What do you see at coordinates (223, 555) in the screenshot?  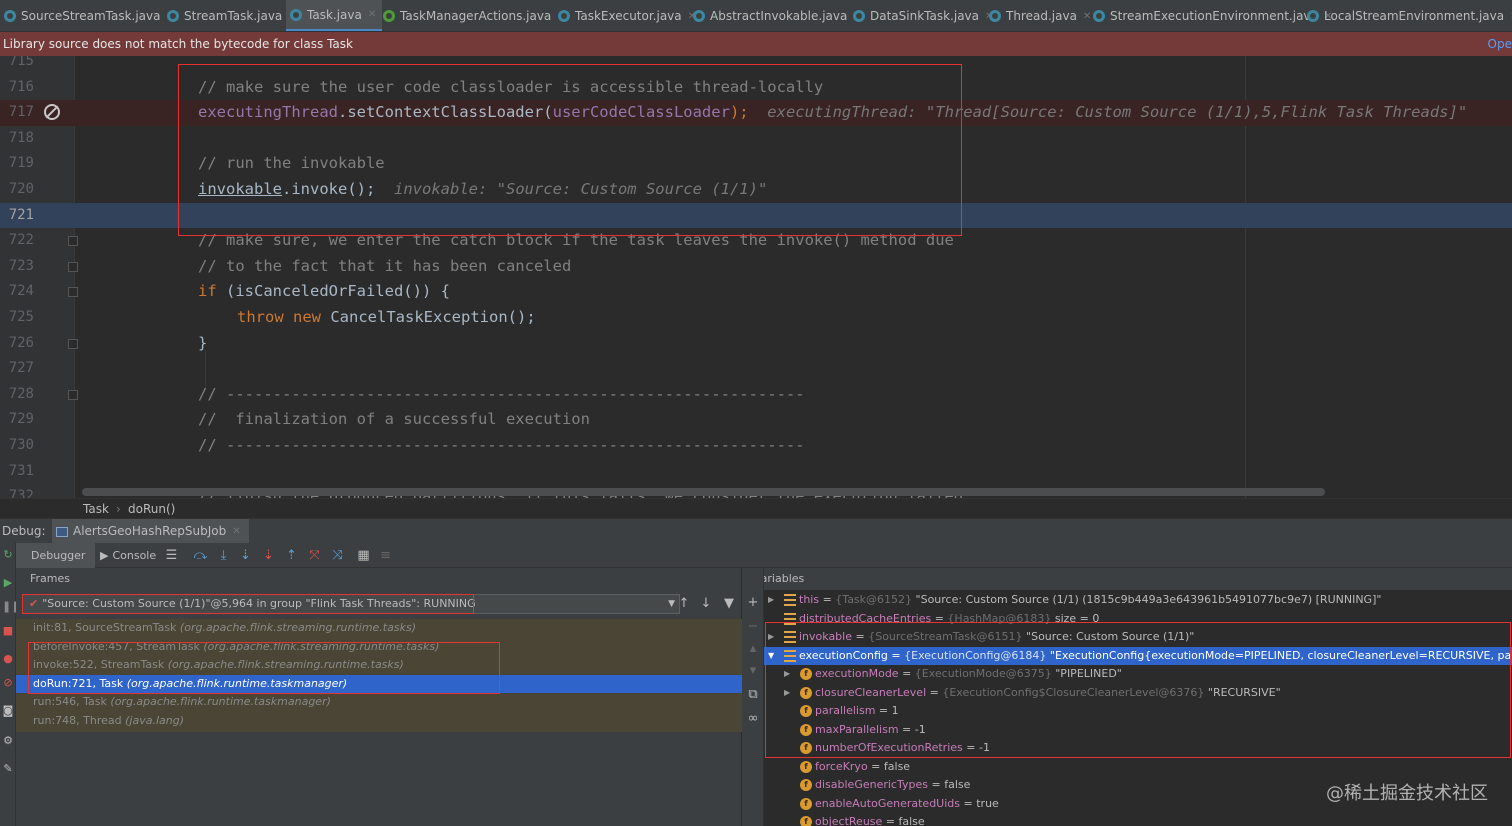 I see `step-over-icon: ⤓` at bounding box center [223, 555].